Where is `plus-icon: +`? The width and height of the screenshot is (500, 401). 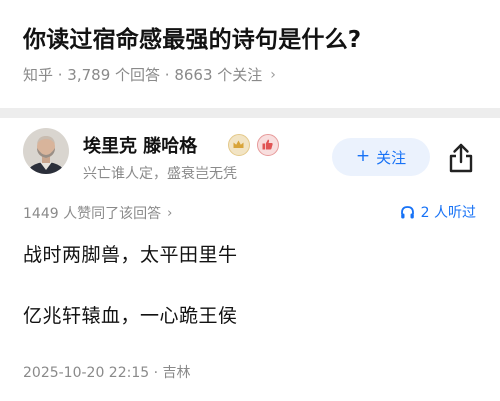 plus-icon: + is located at coordinates (363, 156).